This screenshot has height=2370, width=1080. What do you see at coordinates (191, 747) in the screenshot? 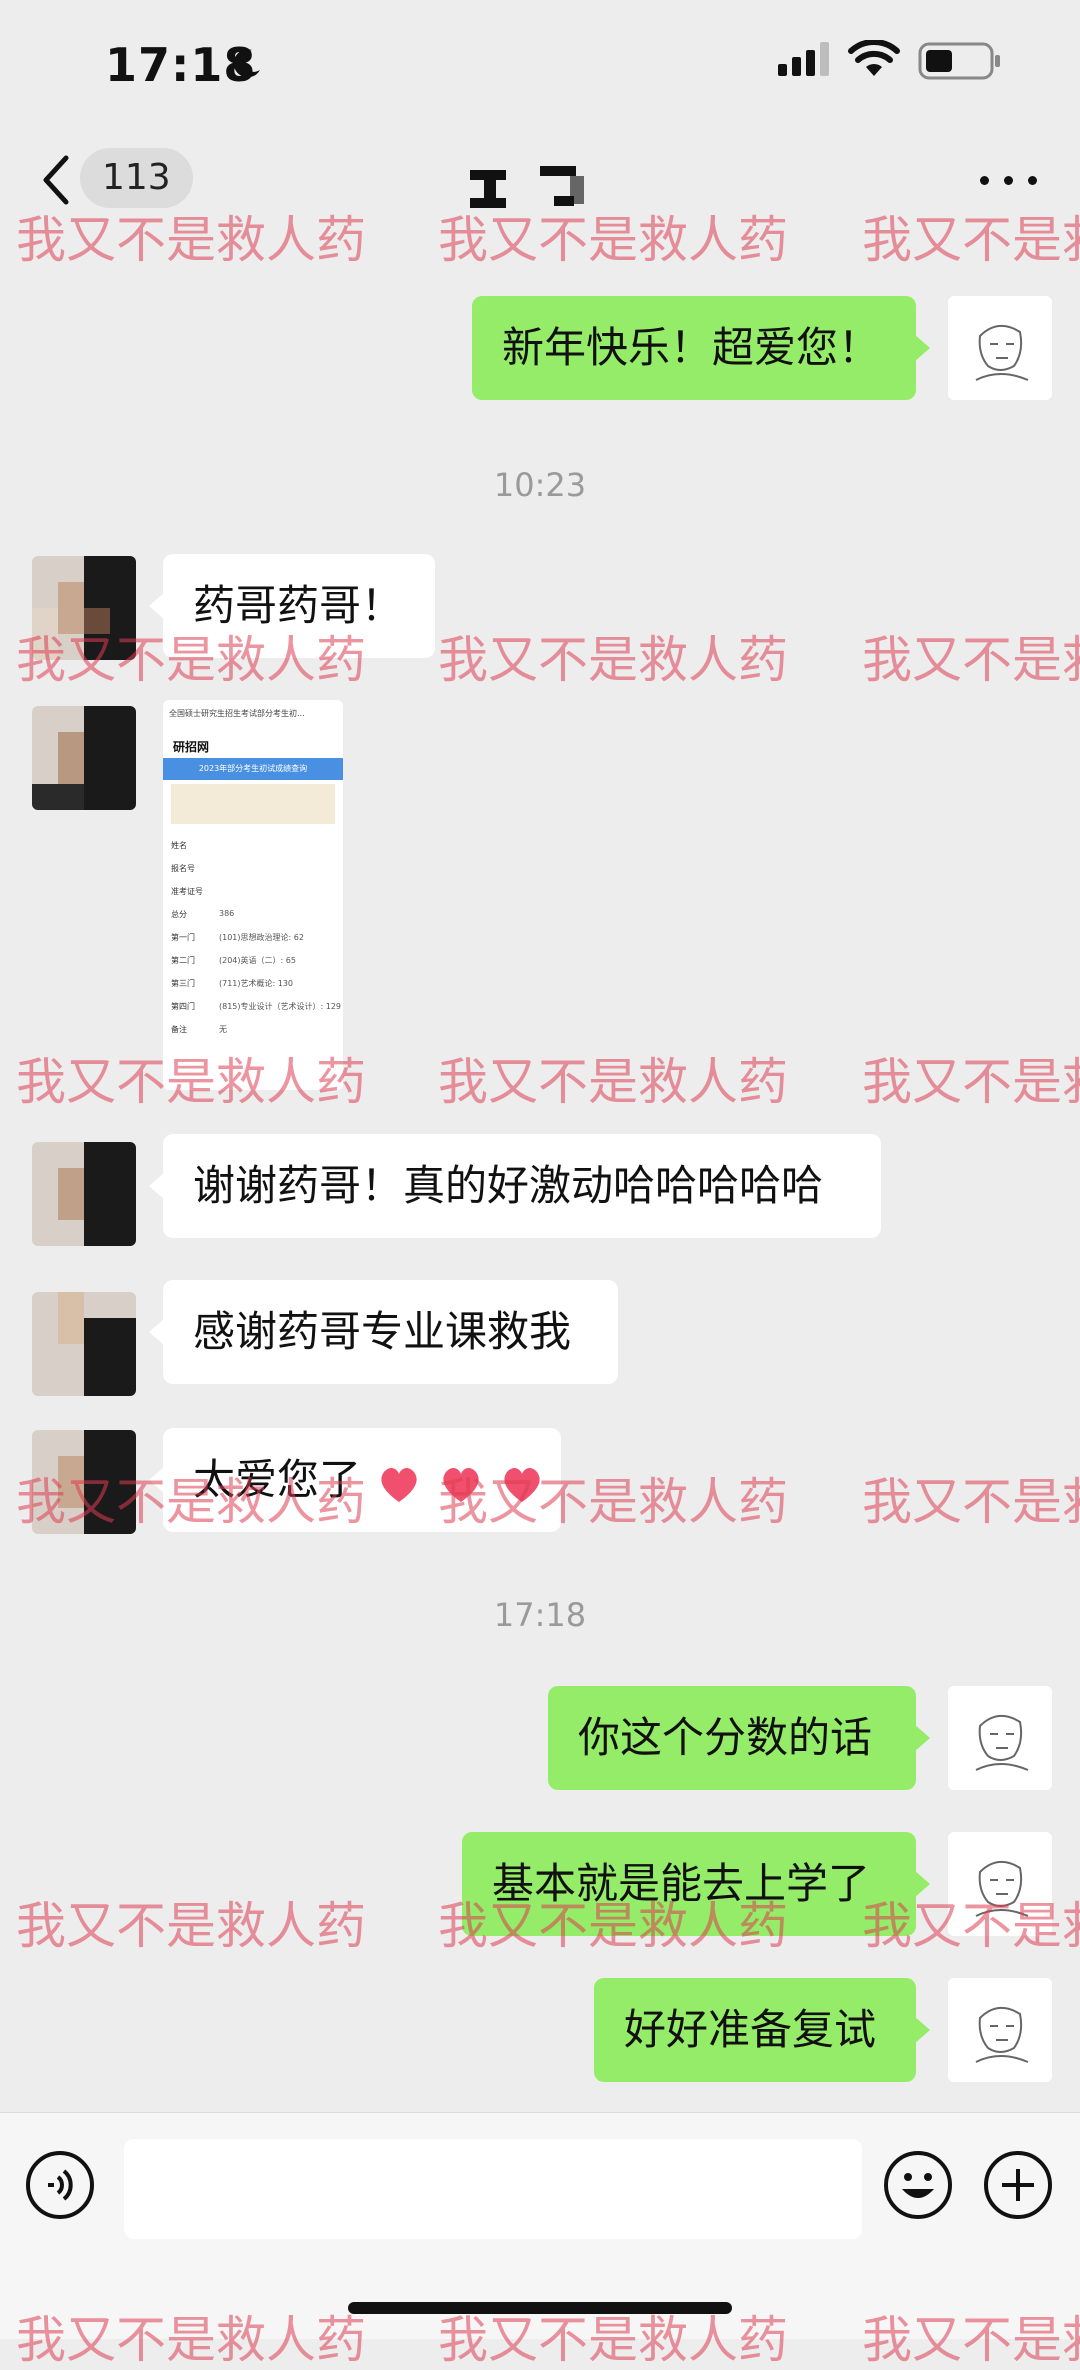
I see `screenshot-brand: 研招网` at bounding box center [191, 747].